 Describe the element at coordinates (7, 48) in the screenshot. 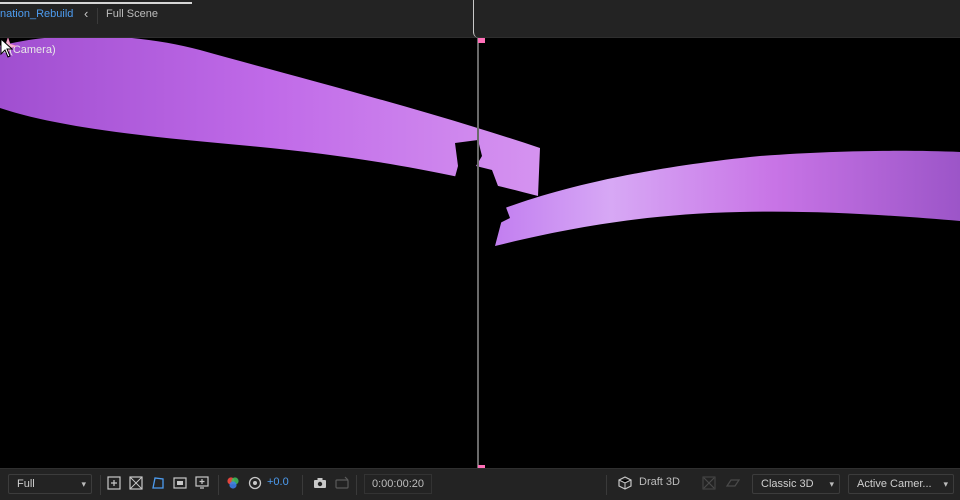

I see `mouse-pointer-icon` at that location.